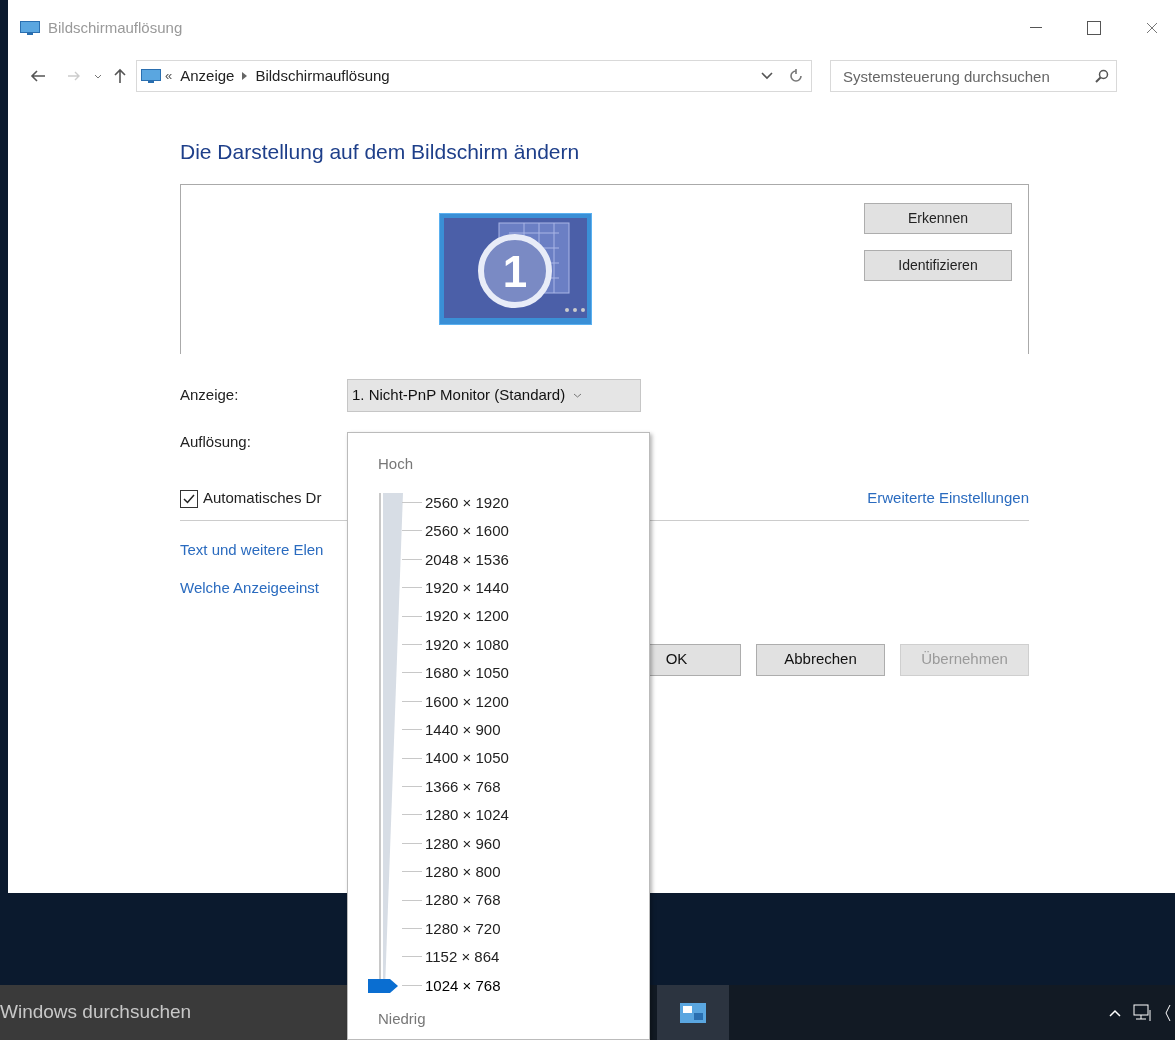  Describe the element at coordinates (467, 702) in the screenshot. I see `resolution-option: 1600 × 1200` at that location.